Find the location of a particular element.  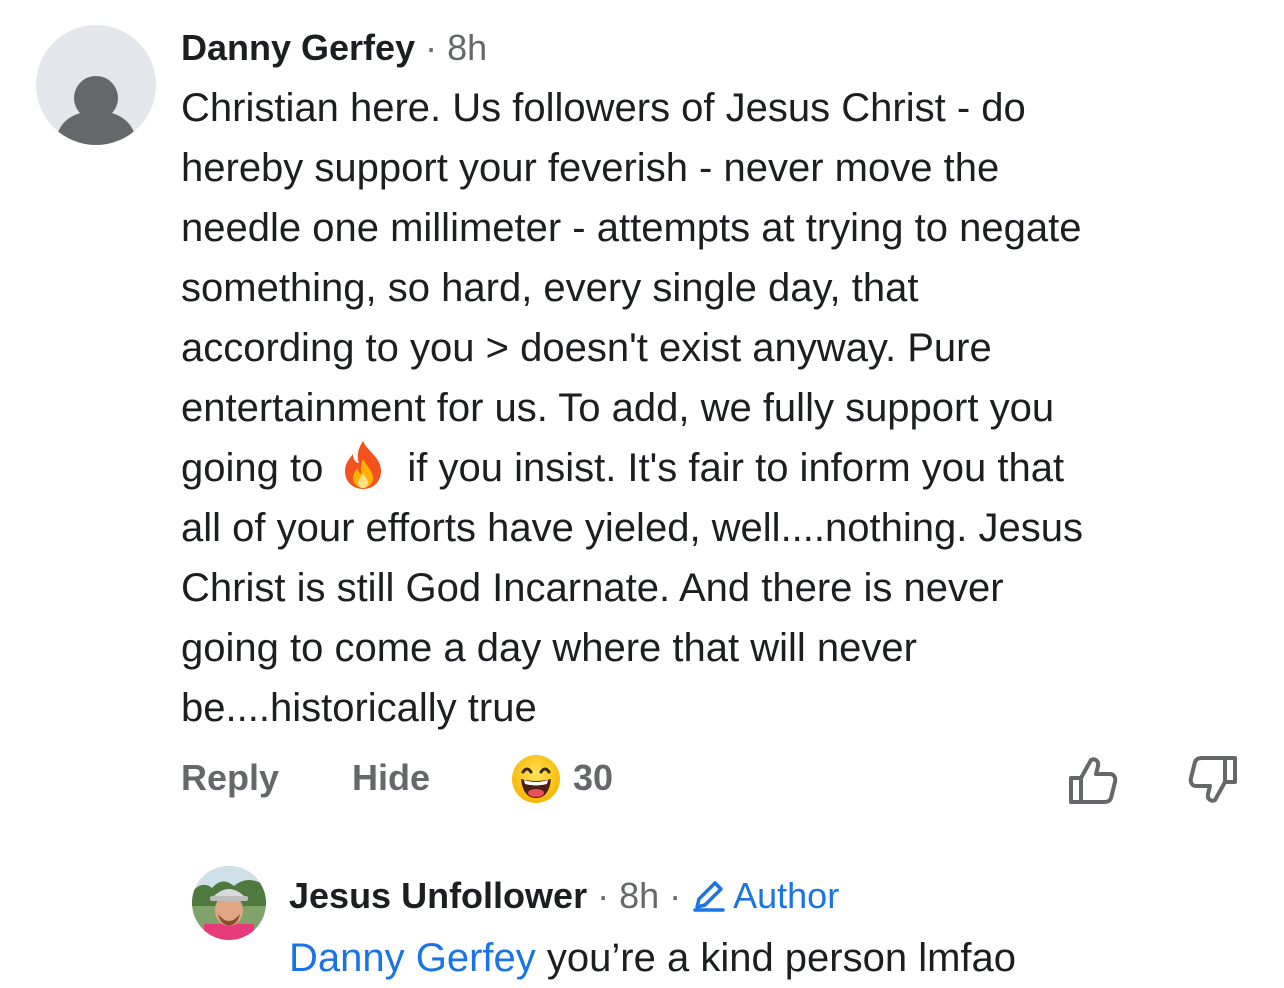

comment-actions: Reply Hide 30 is located at coordinates (711, 778).